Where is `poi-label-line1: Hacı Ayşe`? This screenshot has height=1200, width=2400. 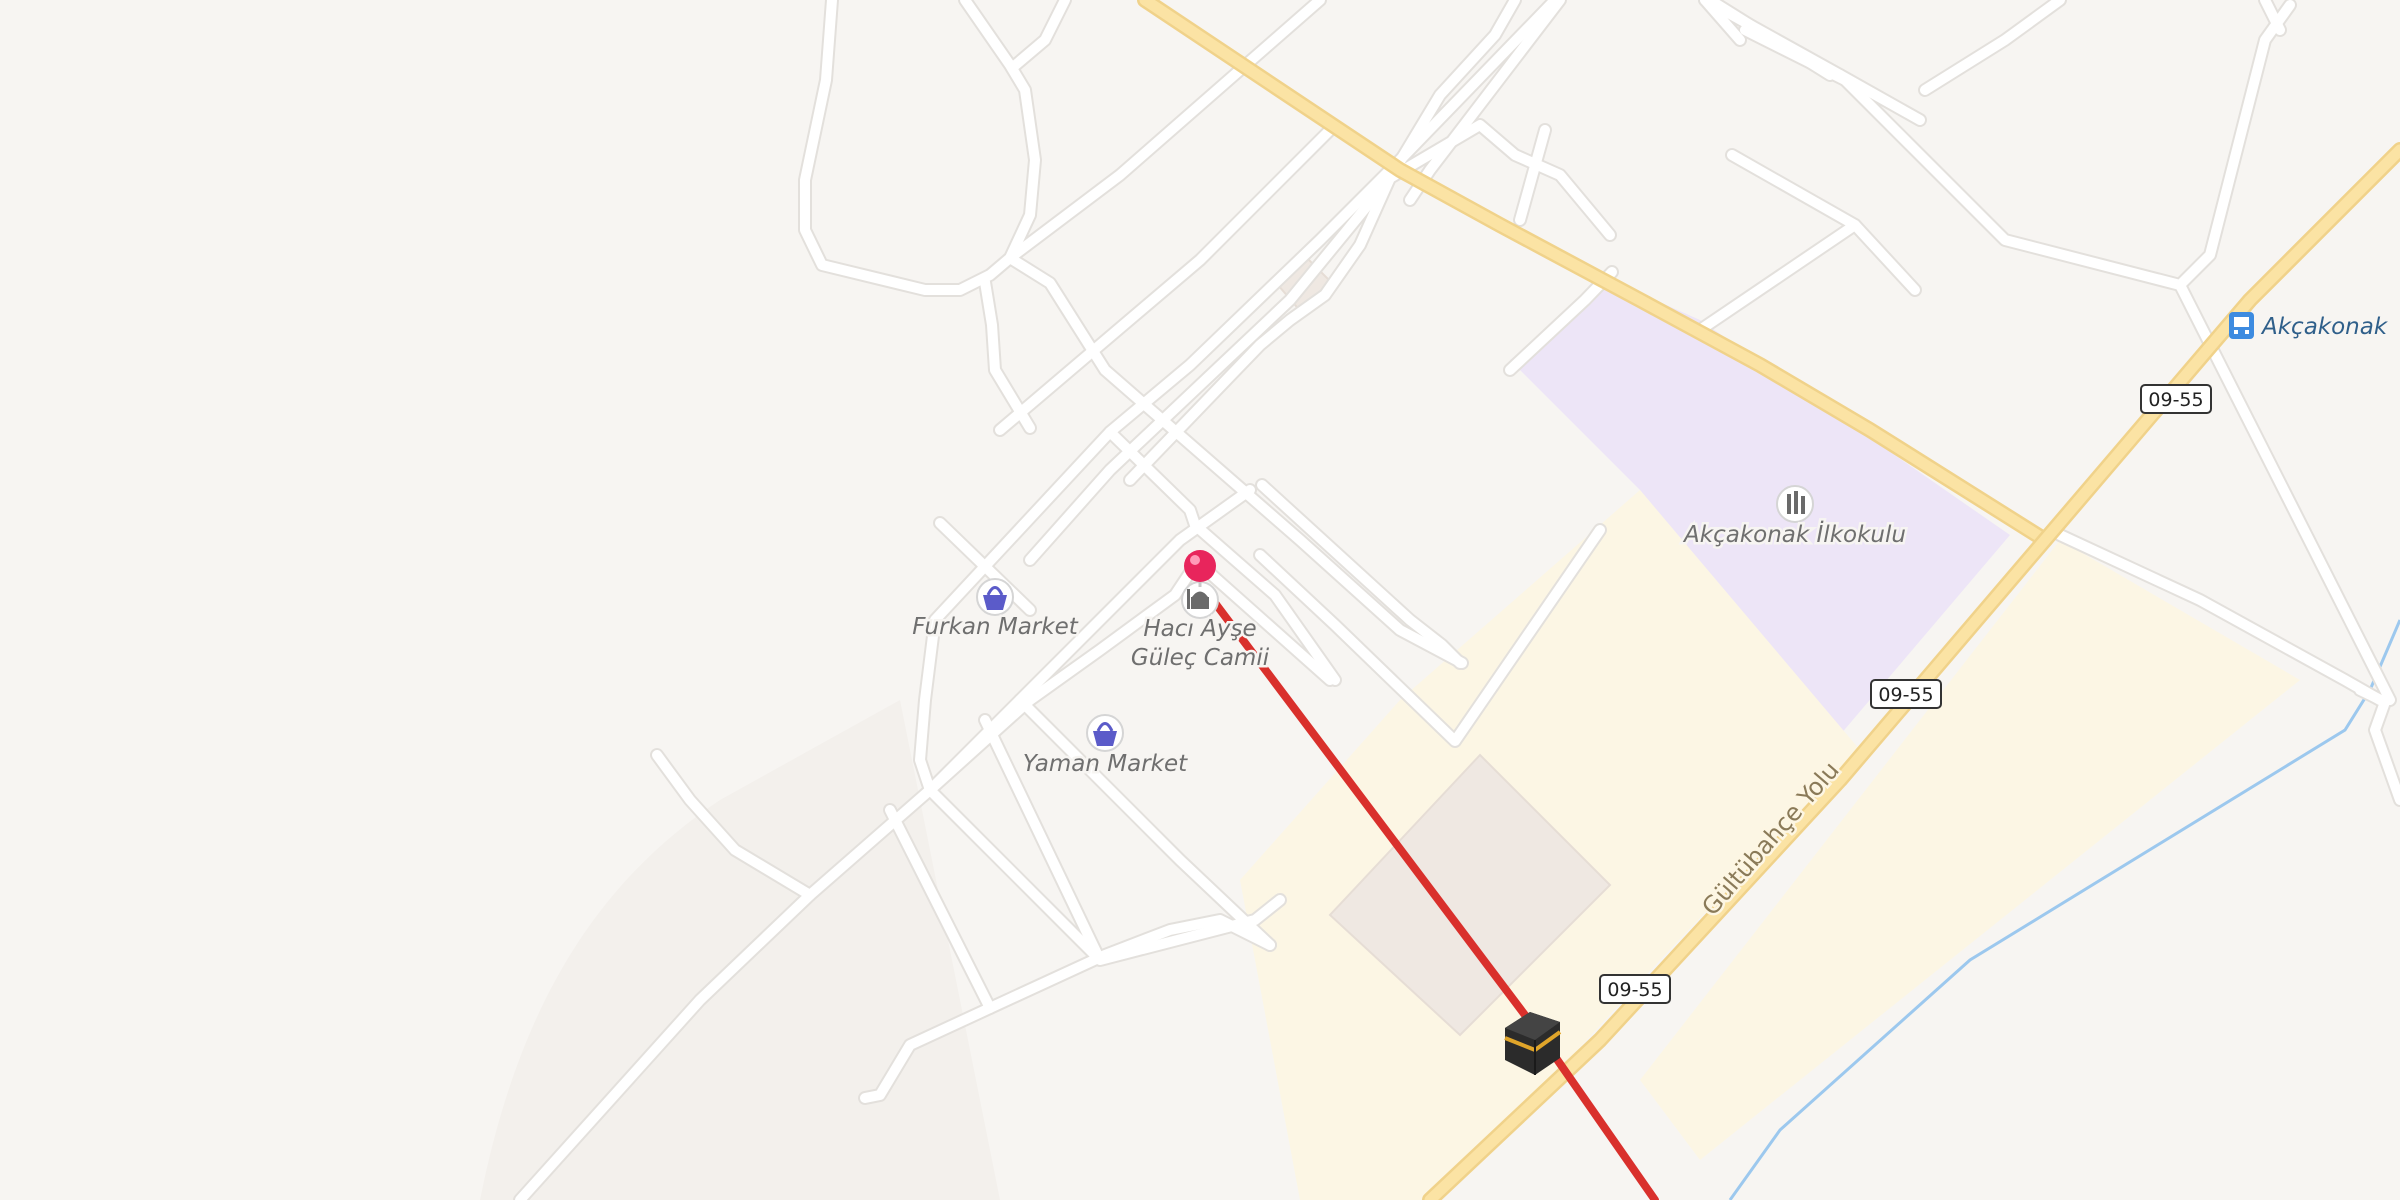
poi-label-line1: Hacı Ayşe is located at coordinates (1199, 629).